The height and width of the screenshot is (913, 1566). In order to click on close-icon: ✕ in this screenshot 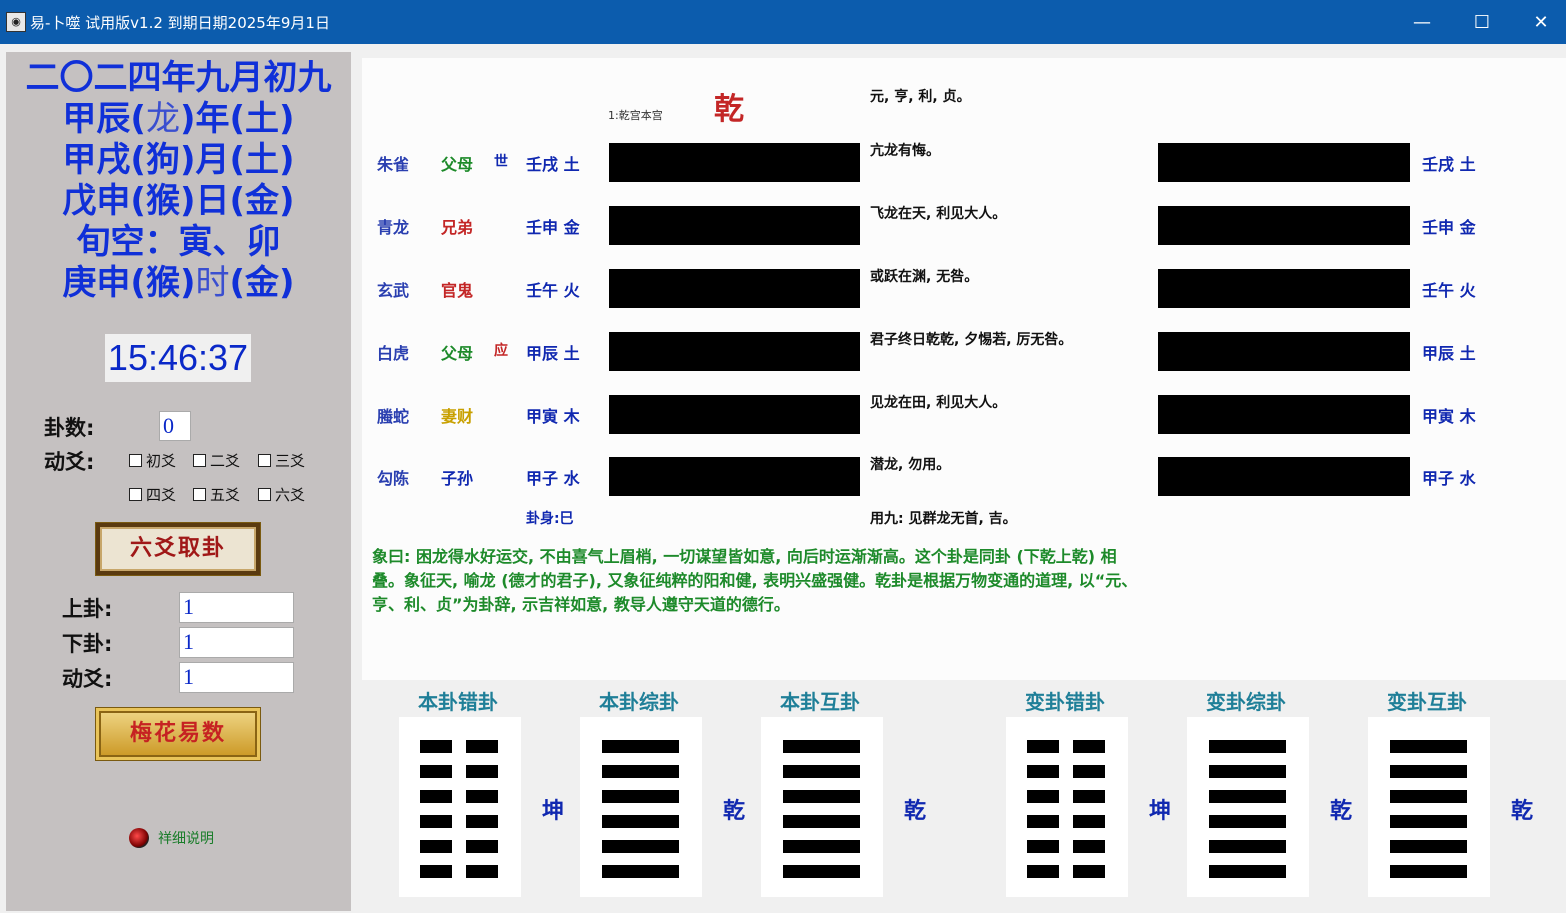, I will do `click(1541, 23)`.